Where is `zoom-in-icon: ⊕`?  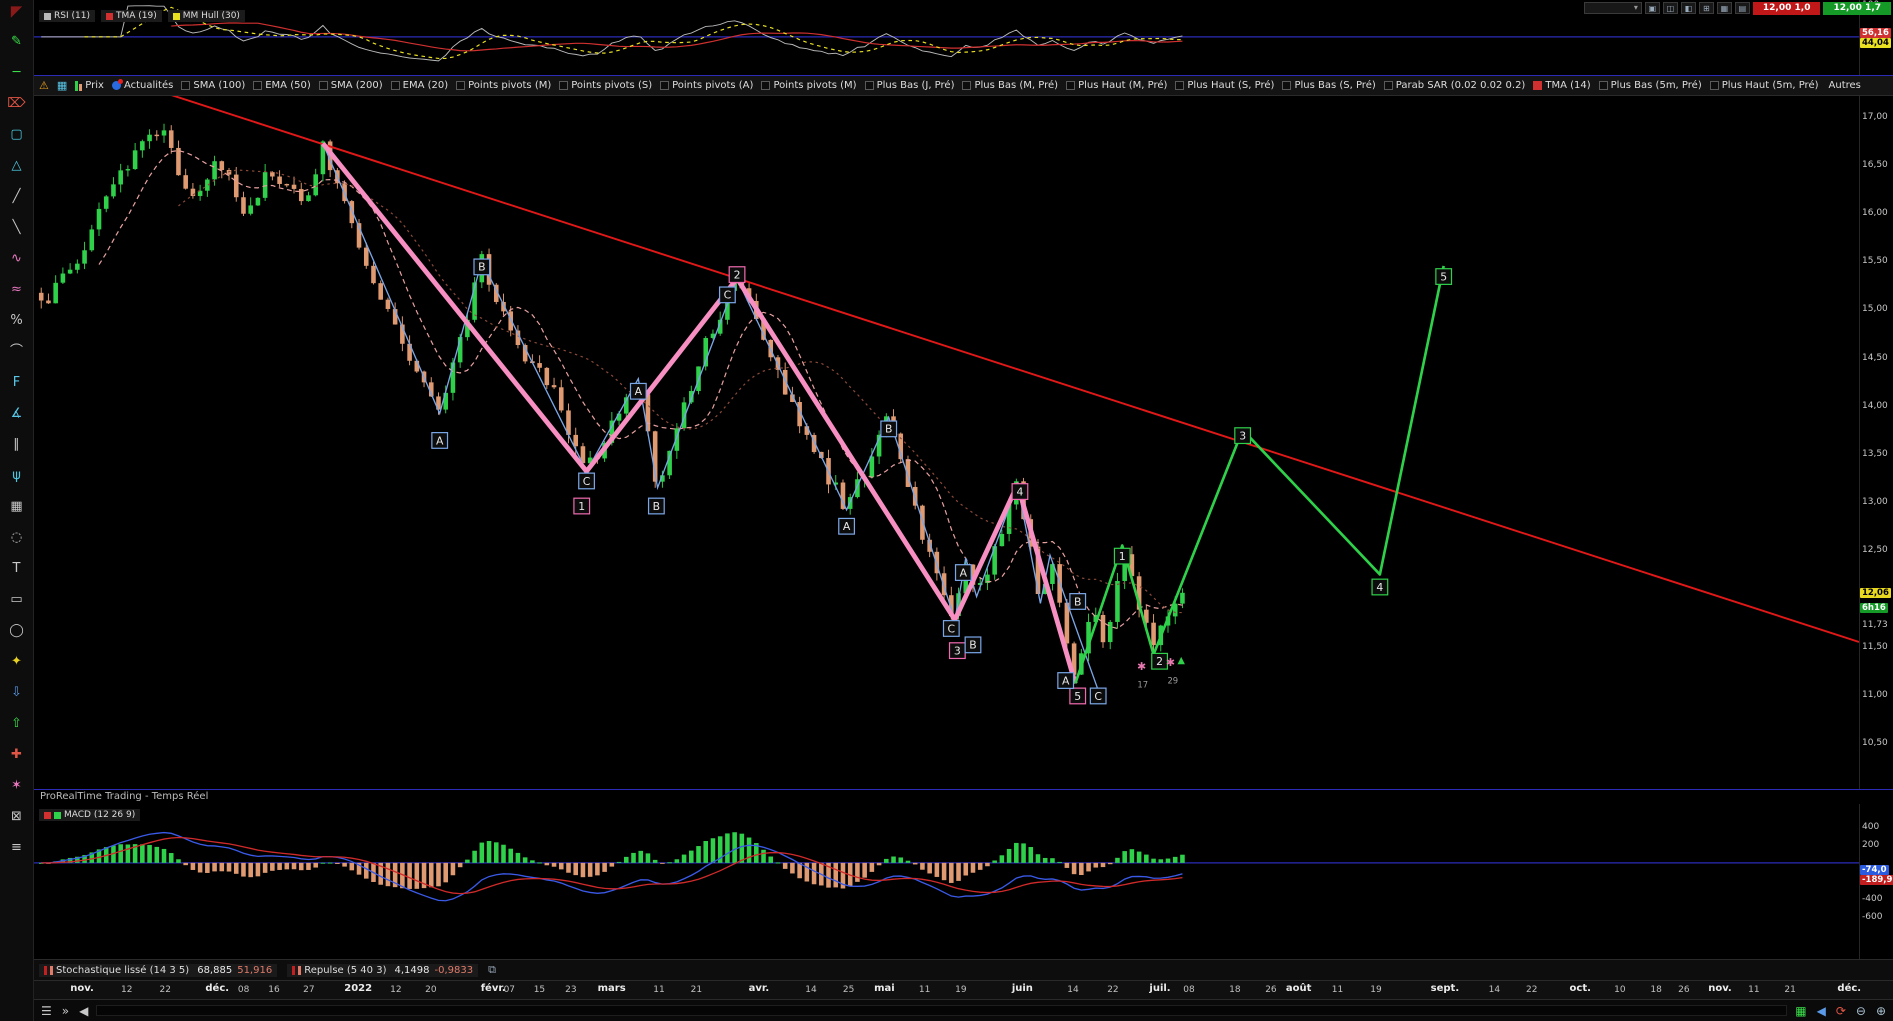
zoom-in-icon: ⊕ is located at coordinates (1881, 1011).